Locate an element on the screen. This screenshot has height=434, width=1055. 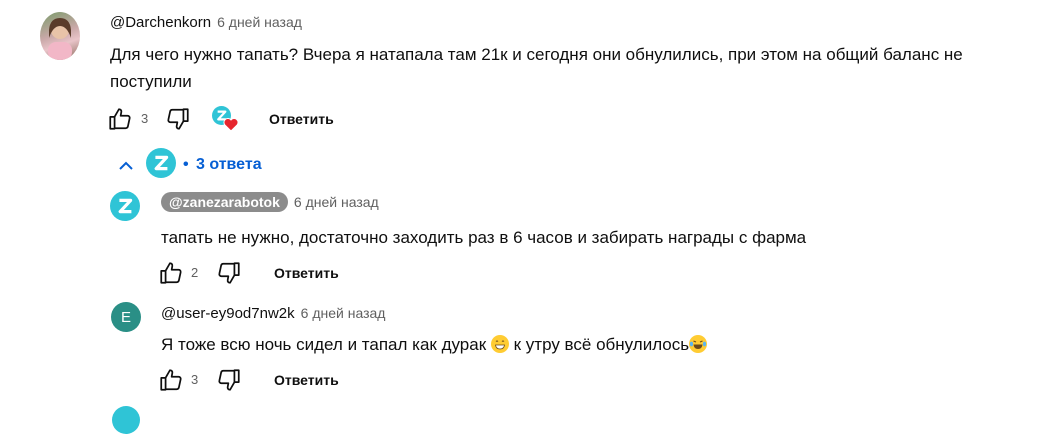
reply-author-chip: @zanezarabotok is located at coordinates (224, 202).